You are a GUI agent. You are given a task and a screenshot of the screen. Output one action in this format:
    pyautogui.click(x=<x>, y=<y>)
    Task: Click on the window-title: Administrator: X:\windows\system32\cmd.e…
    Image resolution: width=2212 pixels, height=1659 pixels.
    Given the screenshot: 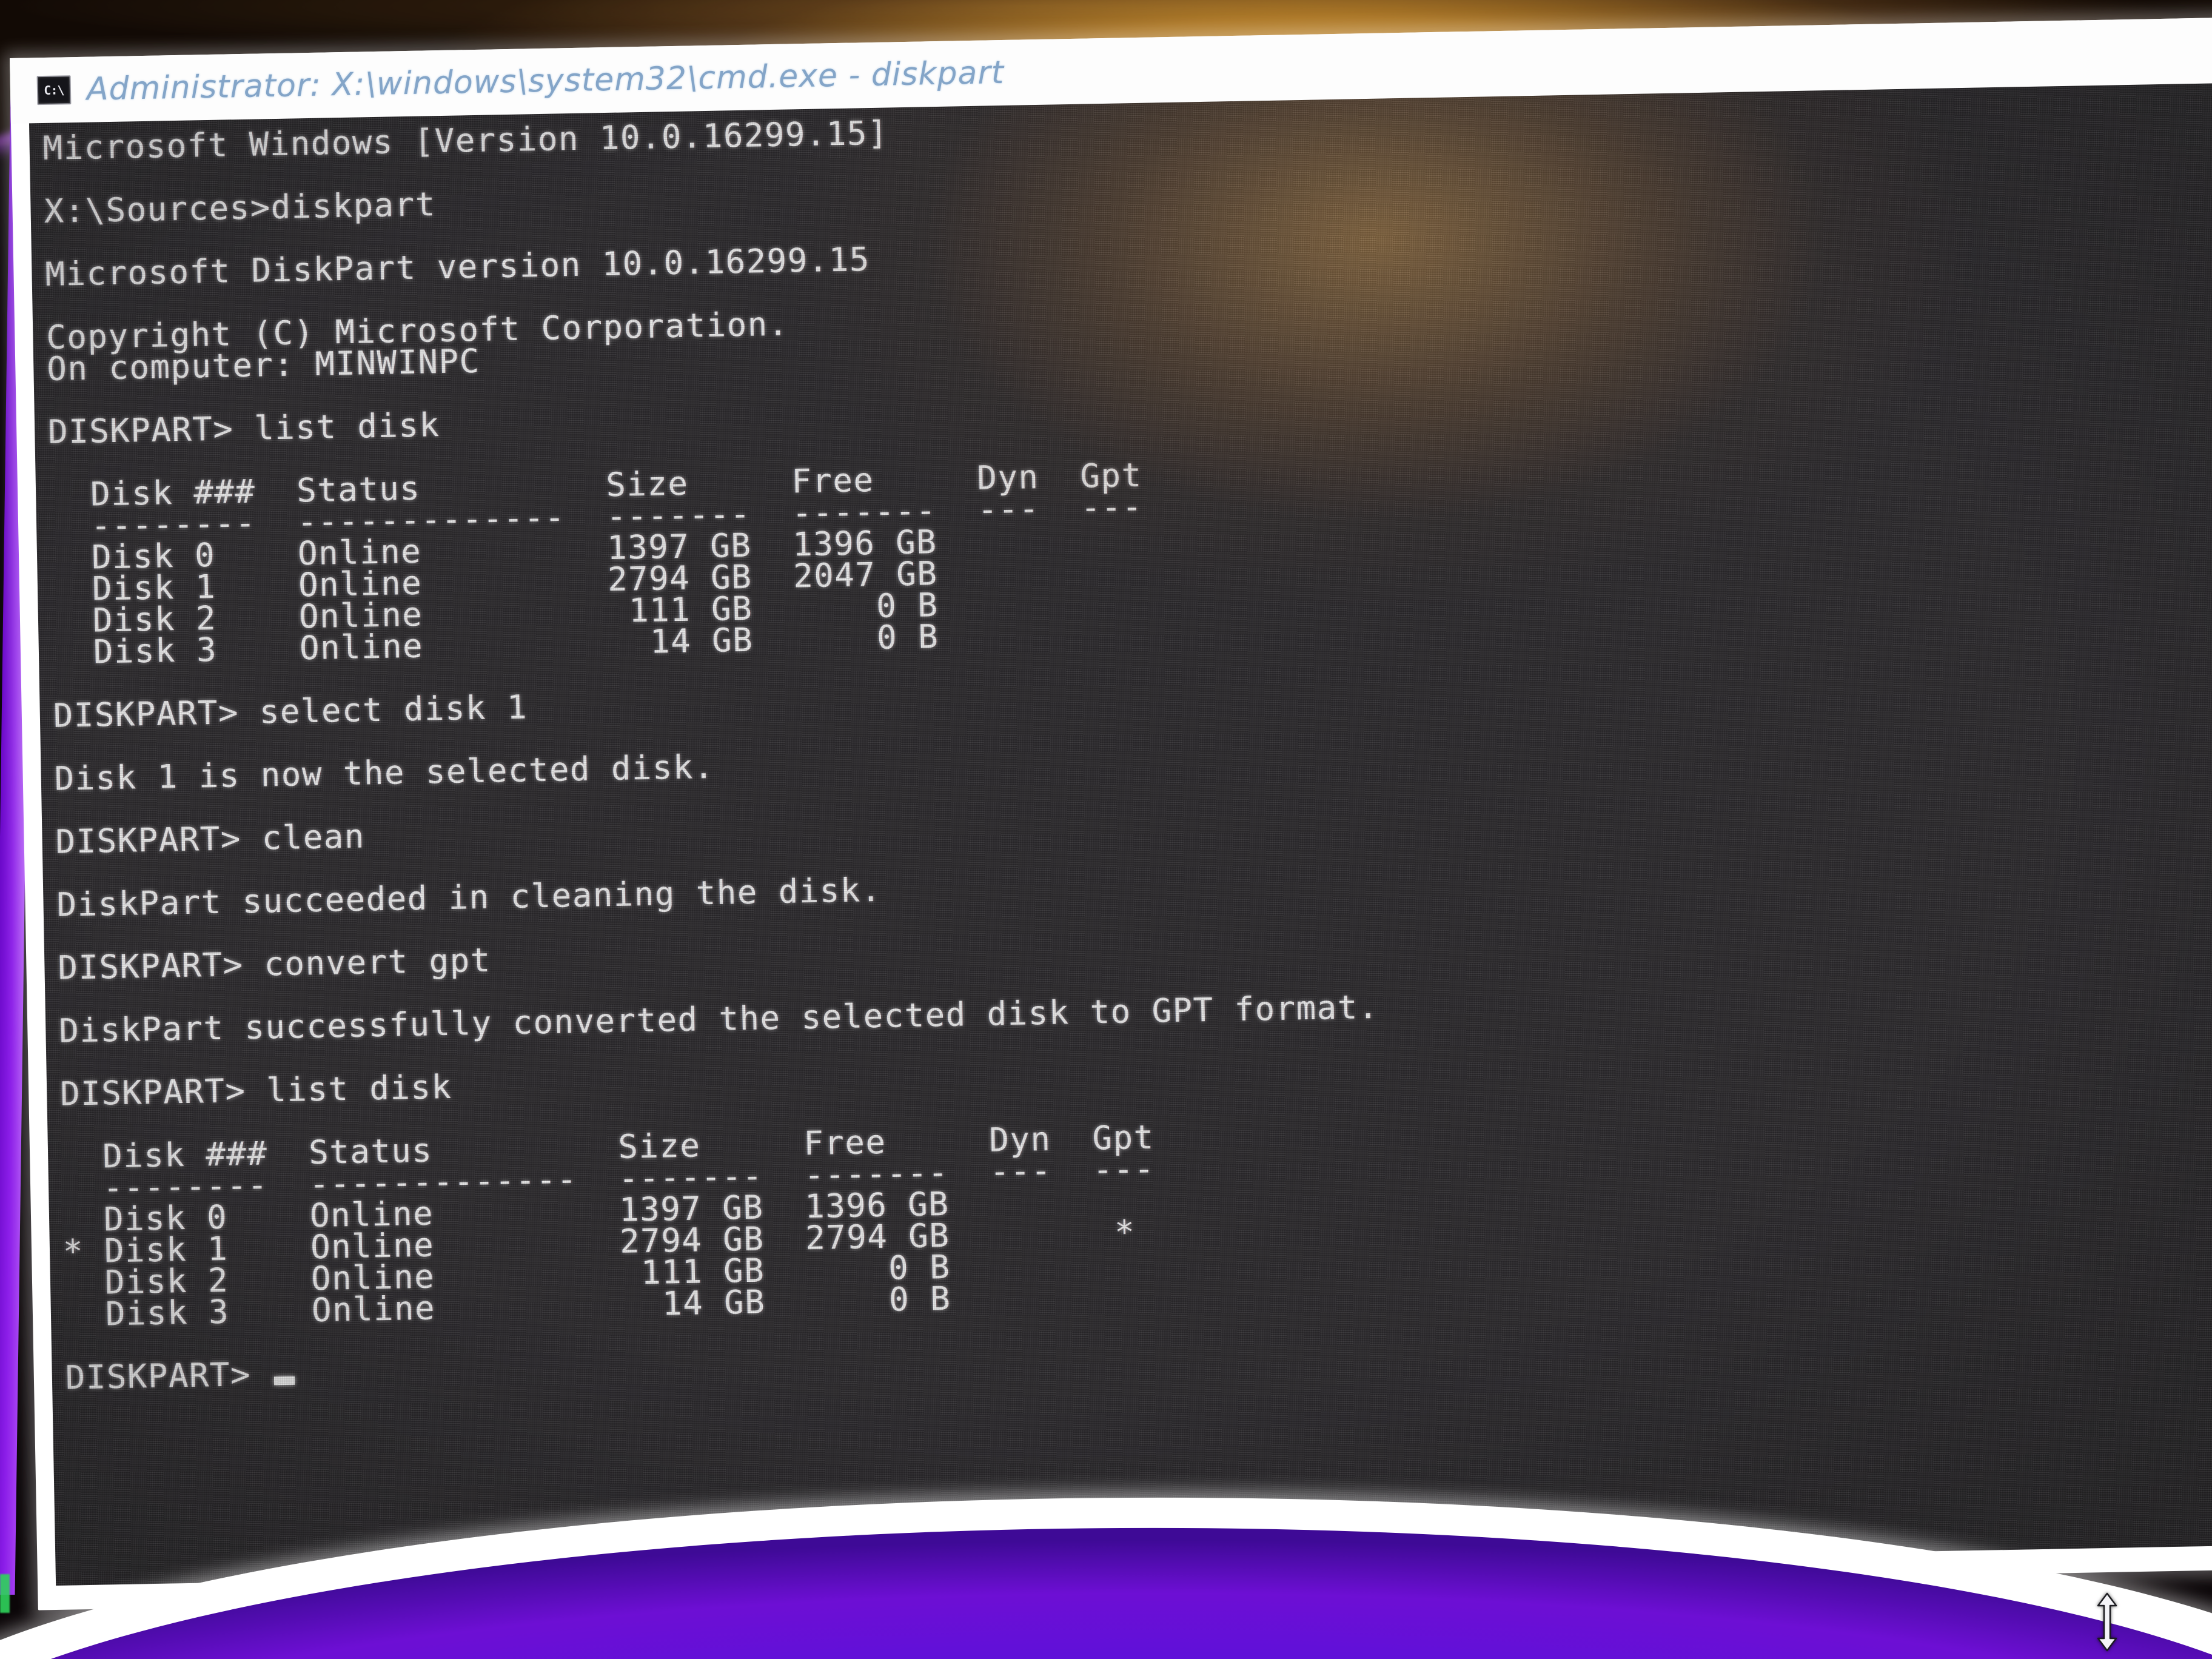 What is the action you would take?
    pyautogui.click(x=545, y=81)
    